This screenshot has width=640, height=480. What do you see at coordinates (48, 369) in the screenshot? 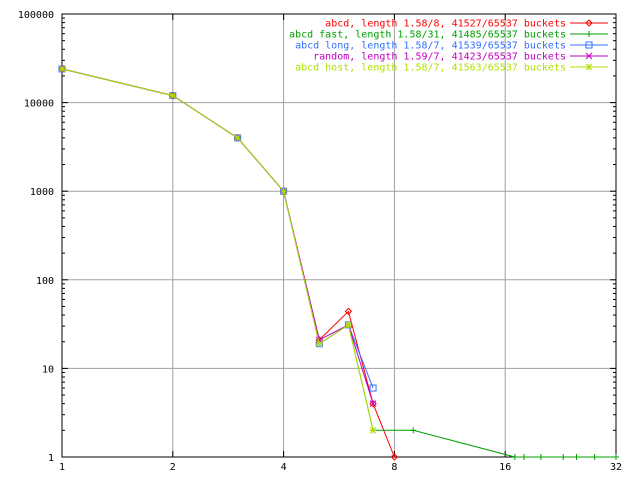
I see `y-tick-label: 10` at bounding box center [48, 369].